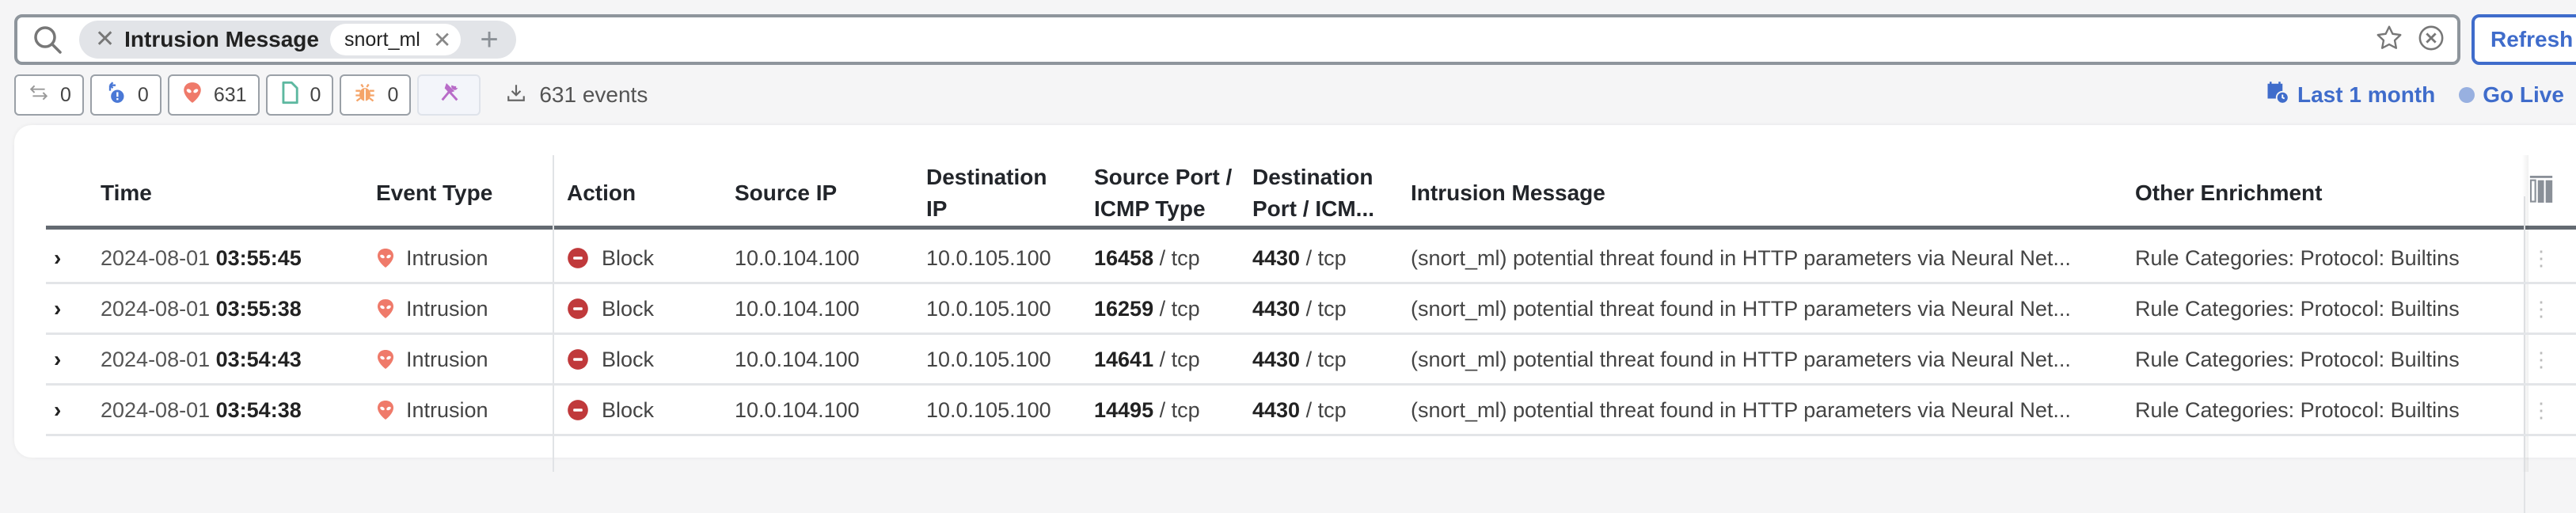  Describe the element at coordinates (594, 94) in the screenshot. I see `events-count-label: 631 events` at that location.